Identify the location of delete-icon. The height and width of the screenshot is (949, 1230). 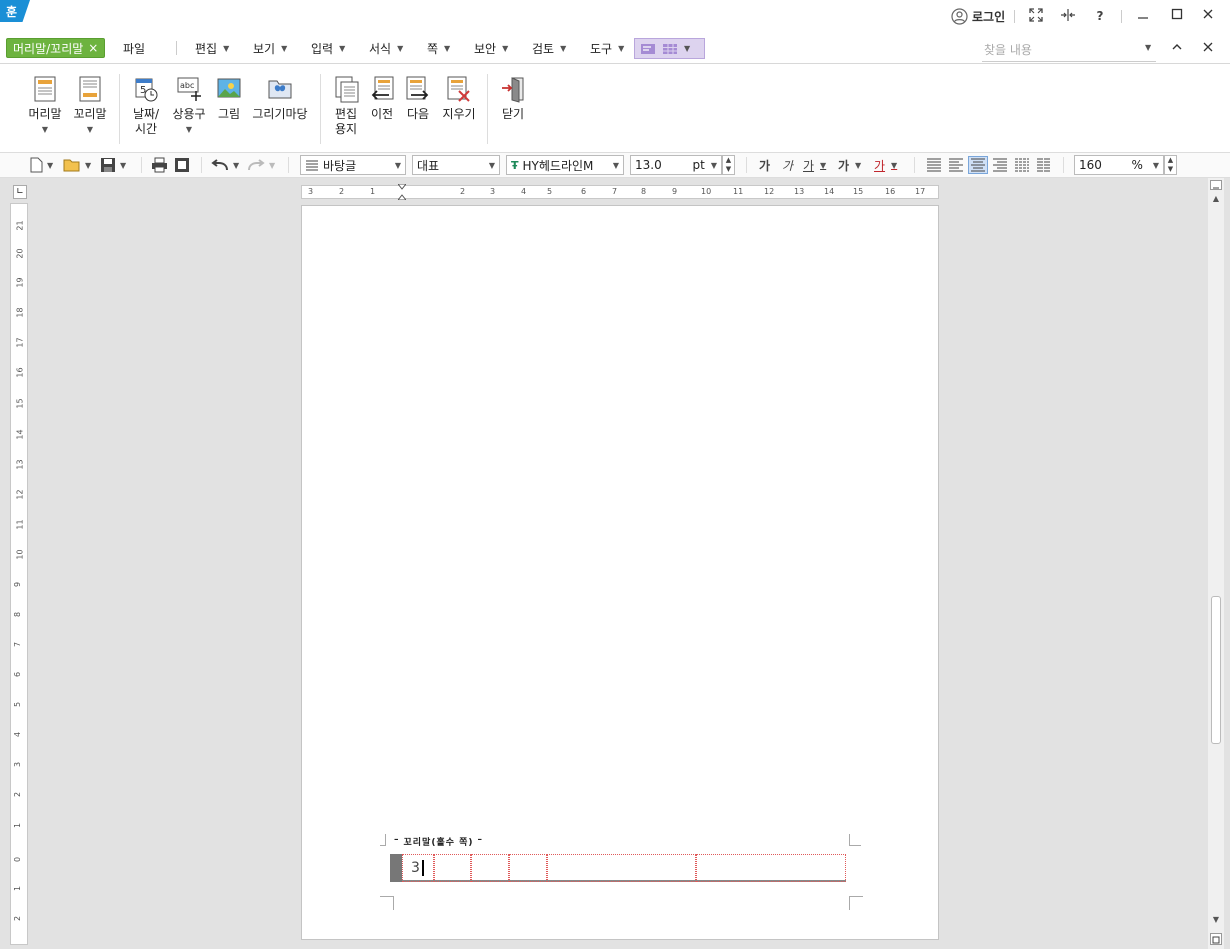
(459, 89).